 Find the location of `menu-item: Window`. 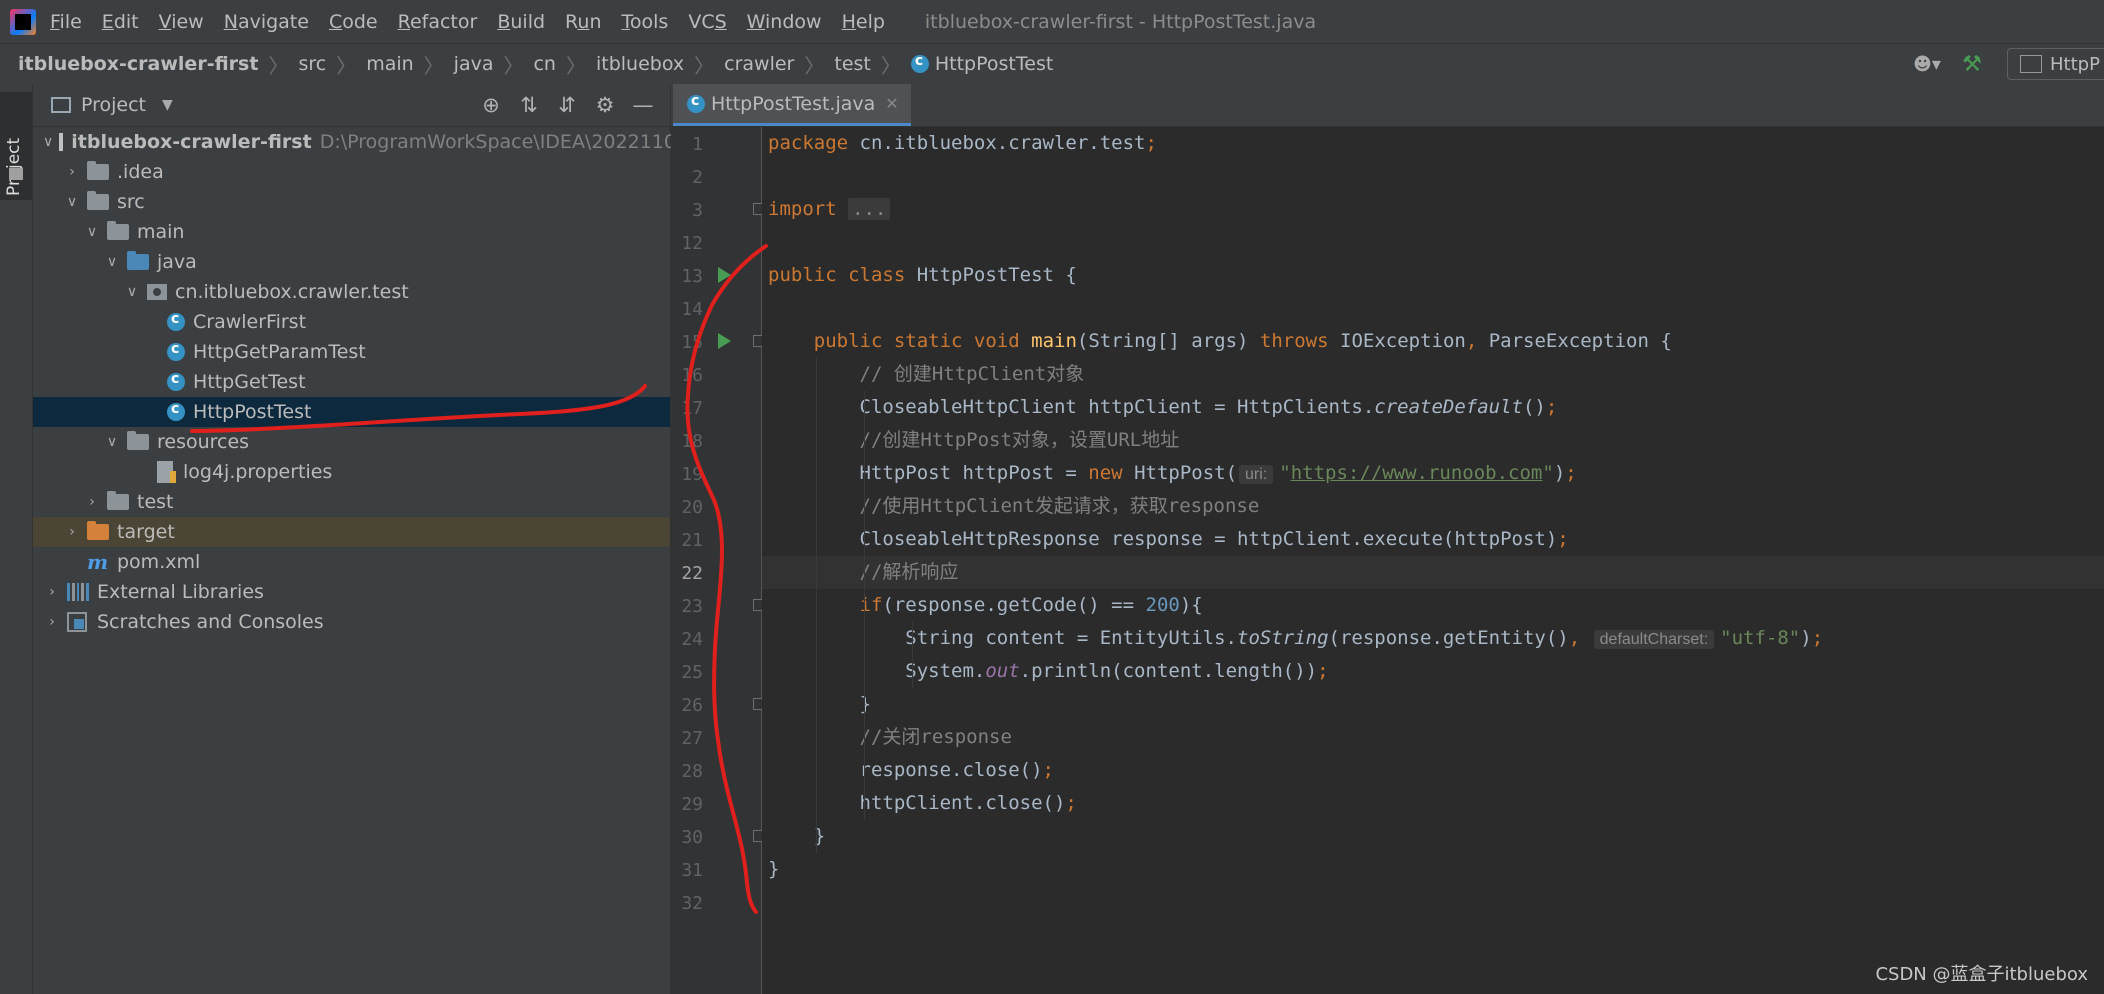

menu-item: Window is located at coordinates (784, 22).